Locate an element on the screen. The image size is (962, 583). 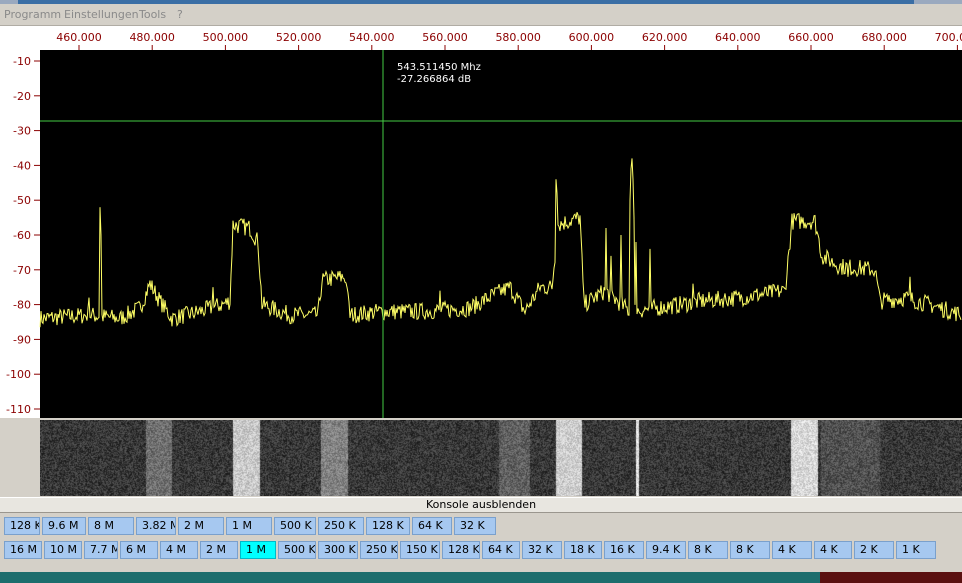
span-button: 2 K is located at coordinates (874, 550).